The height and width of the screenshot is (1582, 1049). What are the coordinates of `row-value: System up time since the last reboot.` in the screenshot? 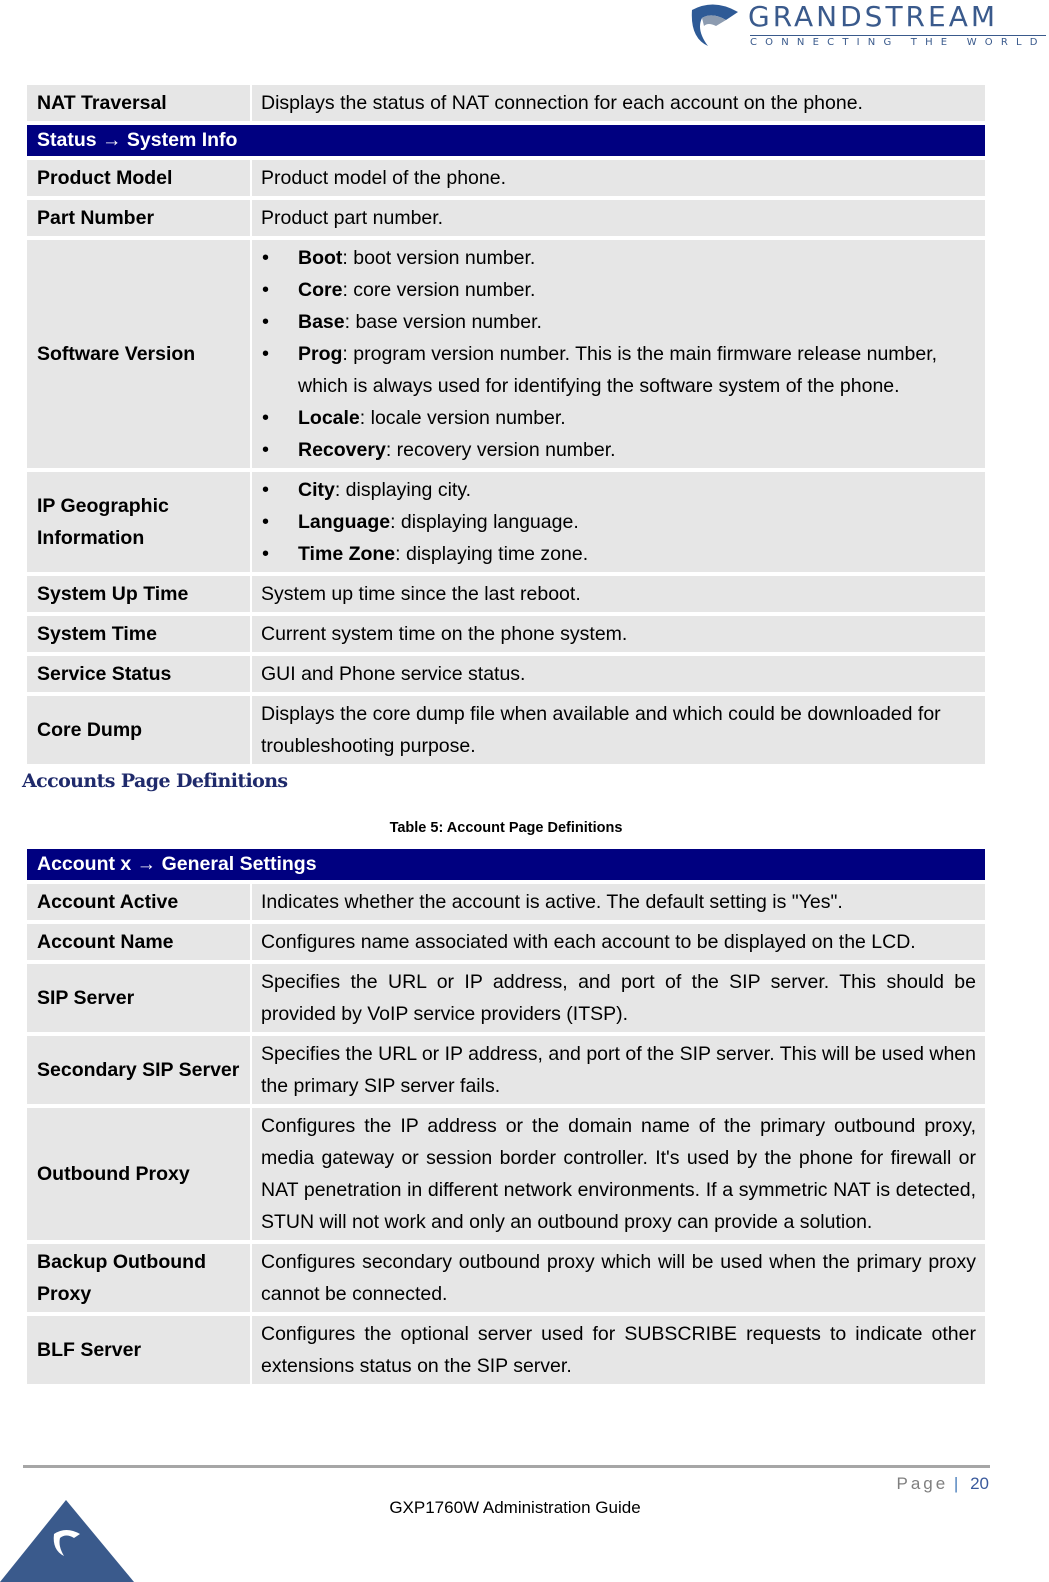 It's located at (618, 594).